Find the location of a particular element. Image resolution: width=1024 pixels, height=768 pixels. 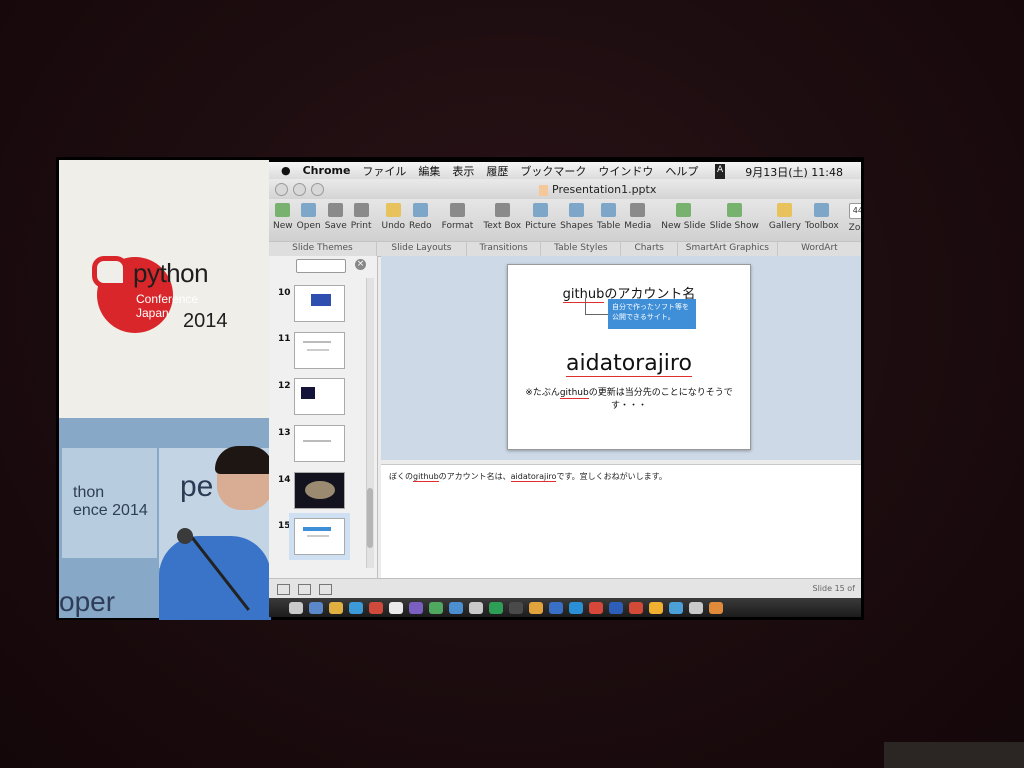

new-slide-button: New Slide is located at coordinates (683, 215).